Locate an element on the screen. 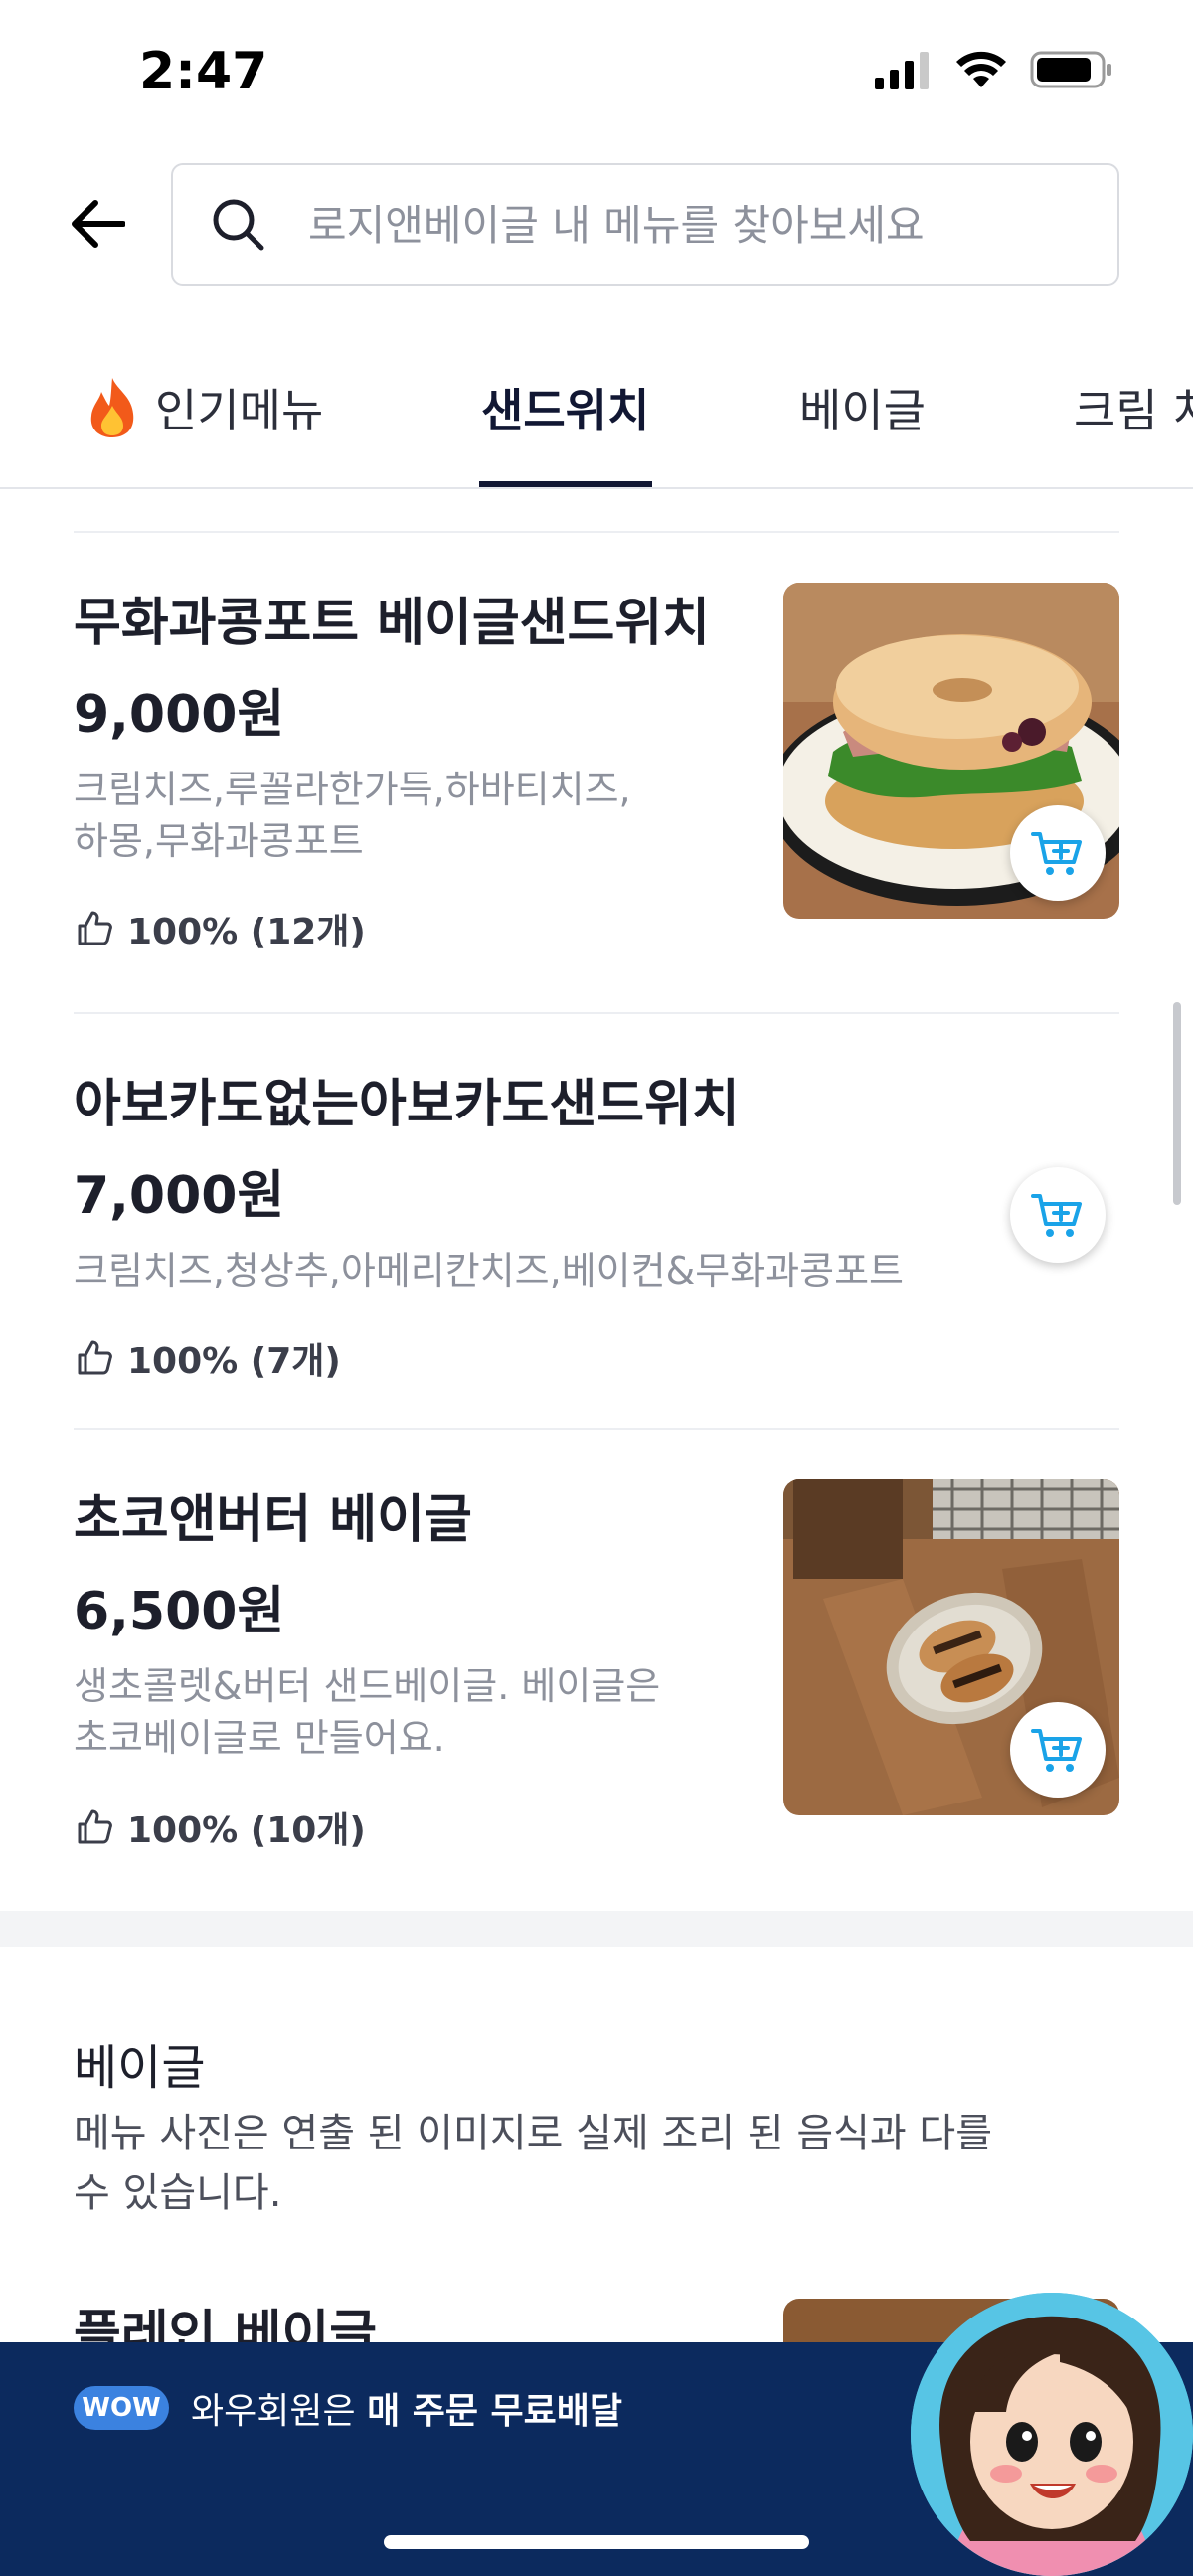 Image resolution: width=1193 pixels, height=2576 pixels. menu-item-price: 6,500원 is located at coordinates (179, 1611).